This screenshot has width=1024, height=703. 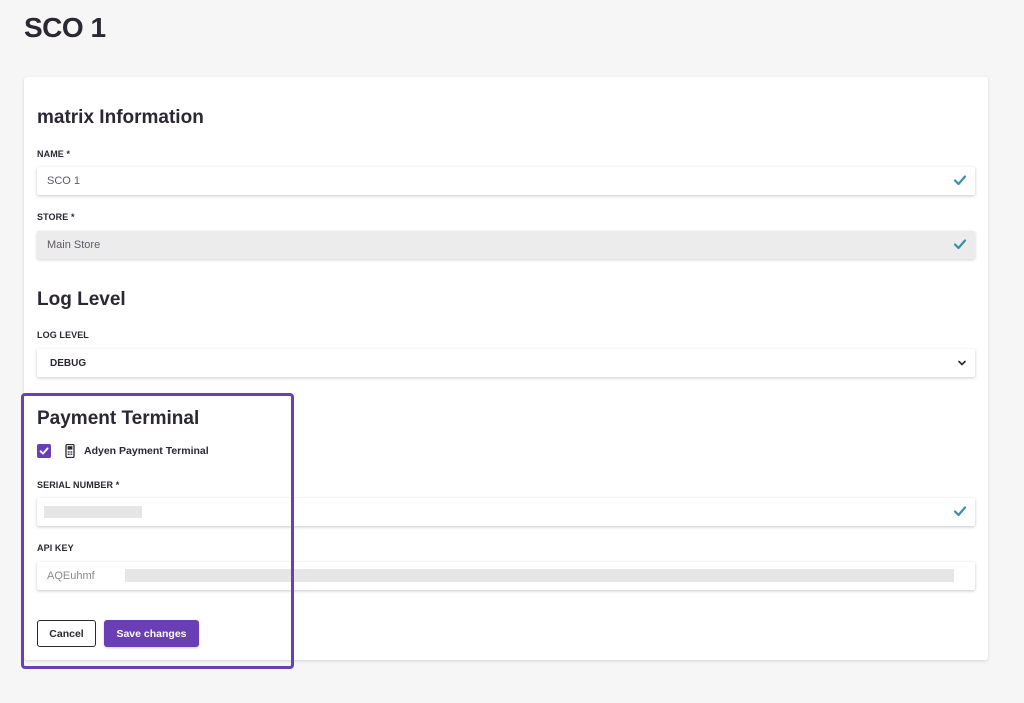 I want to click on section-title-matrix-information: matrix Information, so click(x=120, y=117).